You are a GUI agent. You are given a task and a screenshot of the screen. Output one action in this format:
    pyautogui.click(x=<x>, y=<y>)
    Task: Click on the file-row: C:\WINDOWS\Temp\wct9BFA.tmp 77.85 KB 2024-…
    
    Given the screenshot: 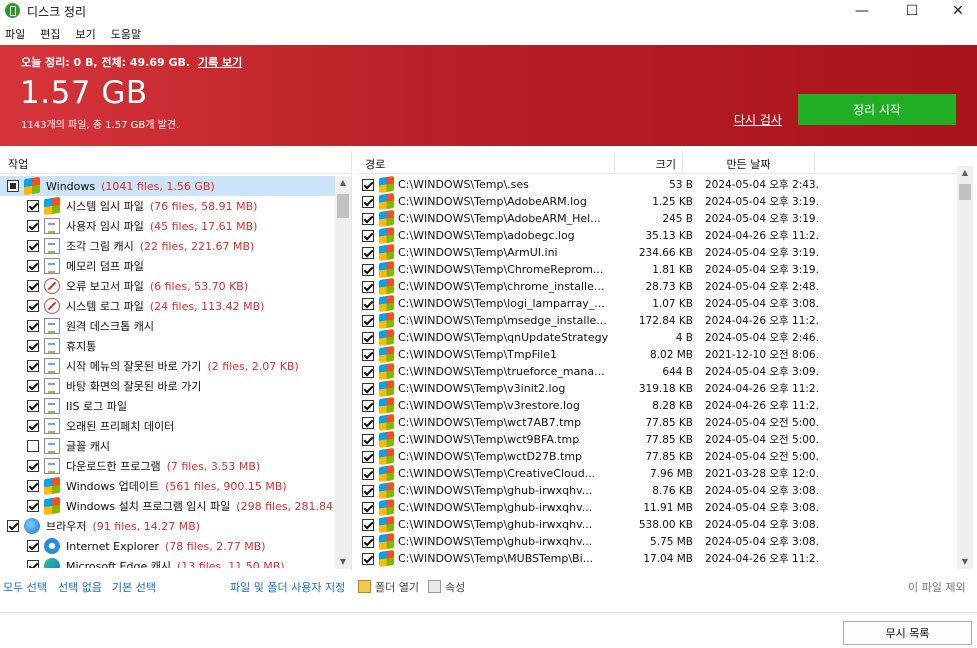 What is the action you would take?
    pyautogui.click(x=657, y=439)
    